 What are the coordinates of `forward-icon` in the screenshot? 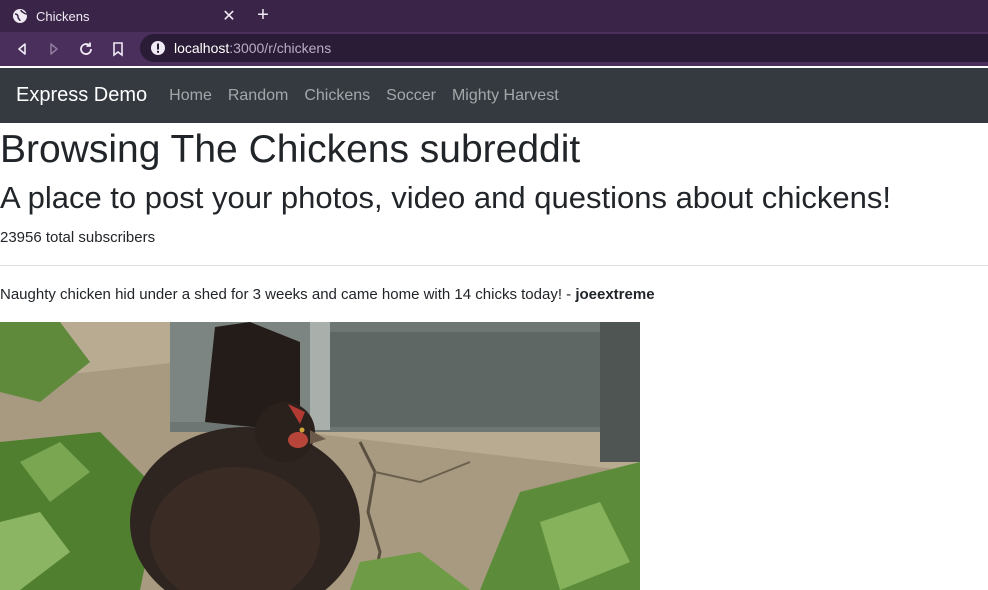 It's located at (54, 49).